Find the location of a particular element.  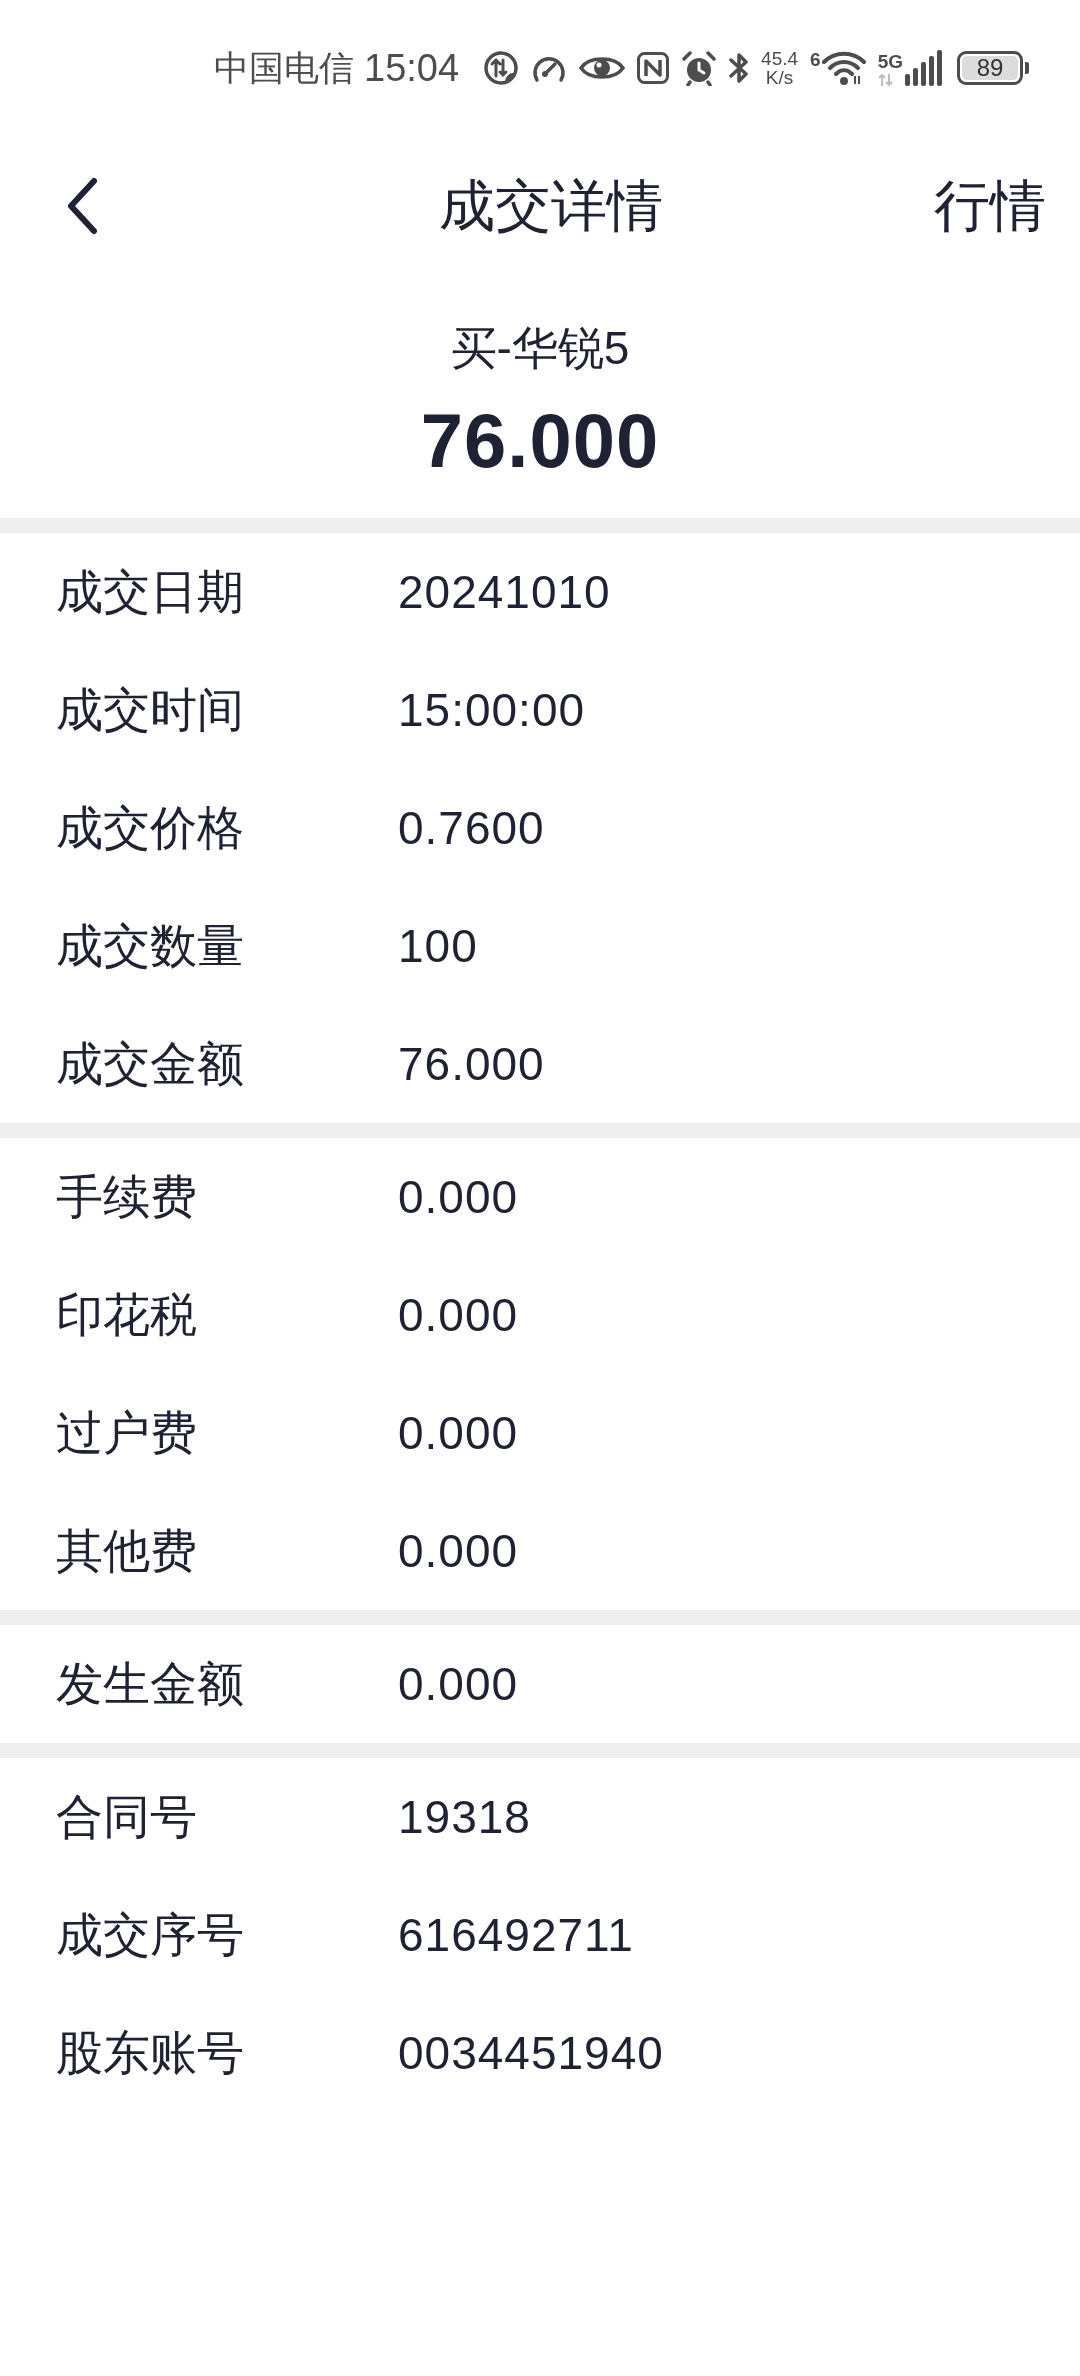

network-type-label: 5G is located at coordinates (890, 61).